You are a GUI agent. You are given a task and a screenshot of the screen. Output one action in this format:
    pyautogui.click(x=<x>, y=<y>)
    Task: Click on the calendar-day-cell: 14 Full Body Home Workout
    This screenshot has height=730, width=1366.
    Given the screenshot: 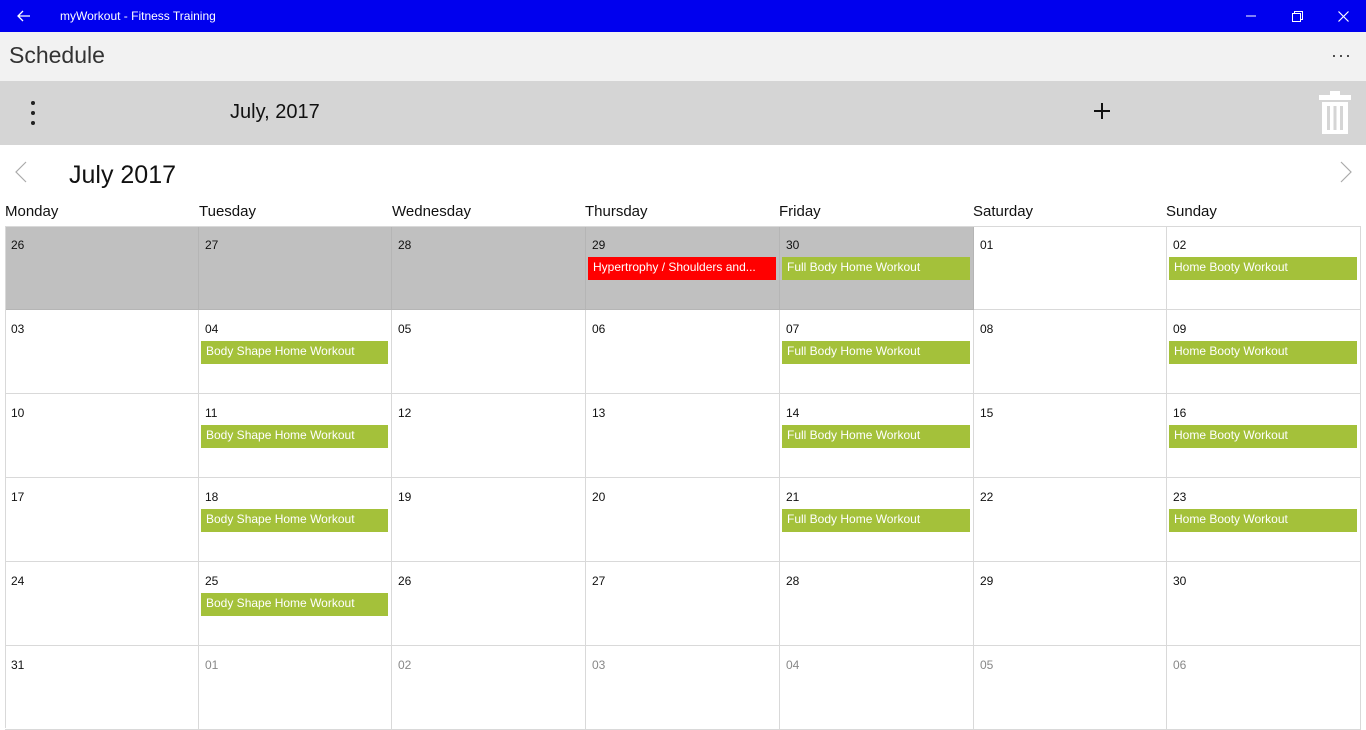 What is the action you would take?
    pyautogui.click(x=877, y=436)
    